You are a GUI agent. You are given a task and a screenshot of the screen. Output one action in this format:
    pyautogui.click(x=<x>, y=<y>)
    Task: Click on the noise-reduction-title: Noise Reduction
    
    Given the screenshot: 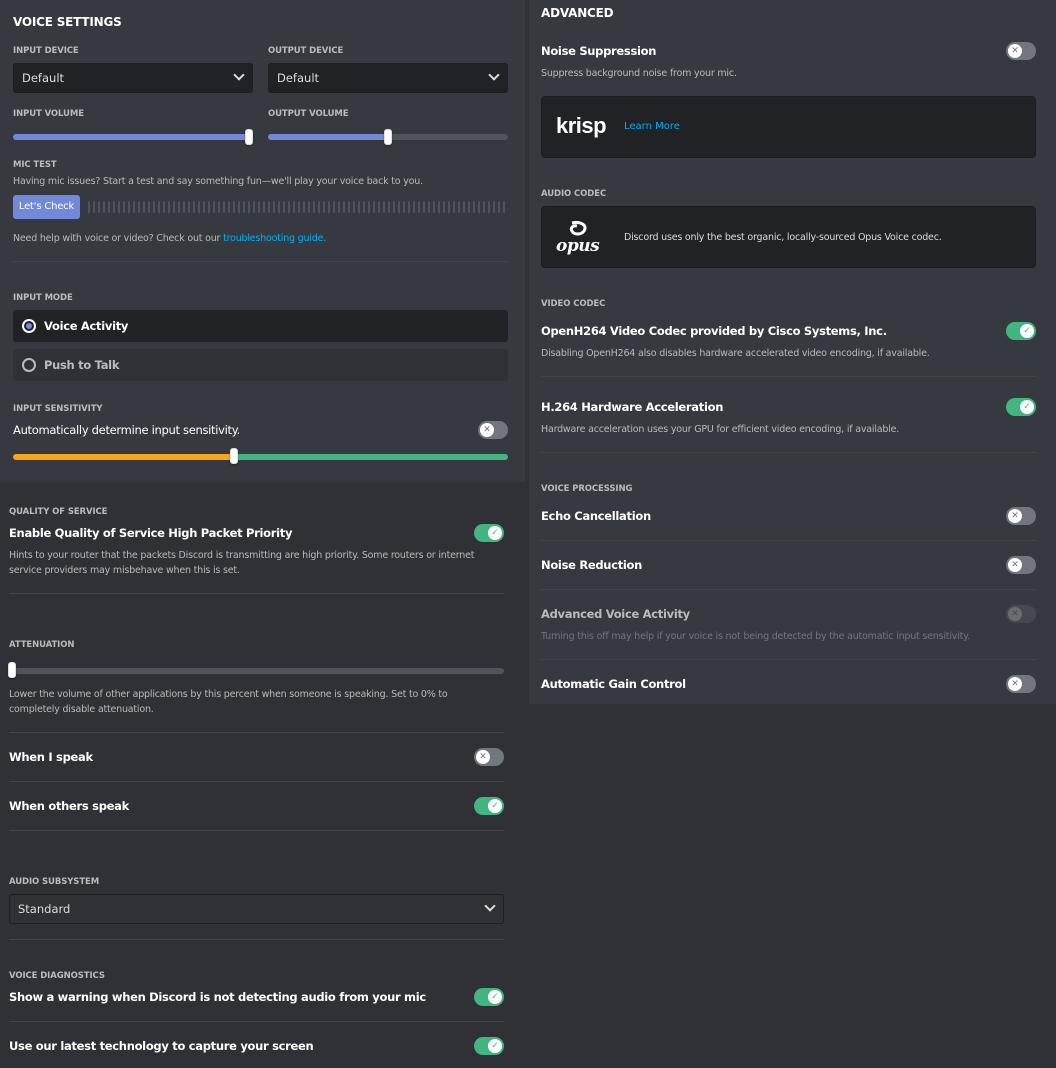 What is the action you would take?
    pyautogui.click(x=592, y=565)
    